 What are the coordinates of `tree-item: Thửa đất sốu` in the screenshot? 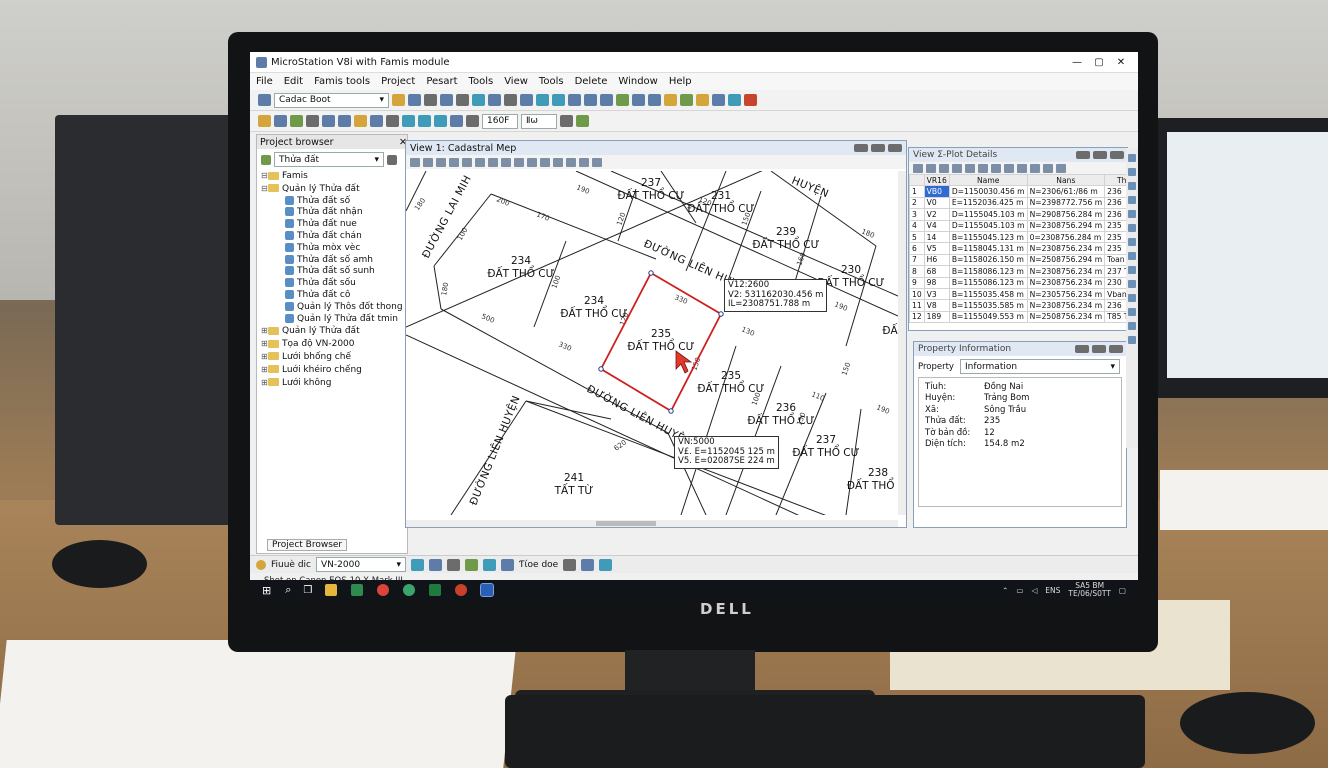 It's located at (334, 284).